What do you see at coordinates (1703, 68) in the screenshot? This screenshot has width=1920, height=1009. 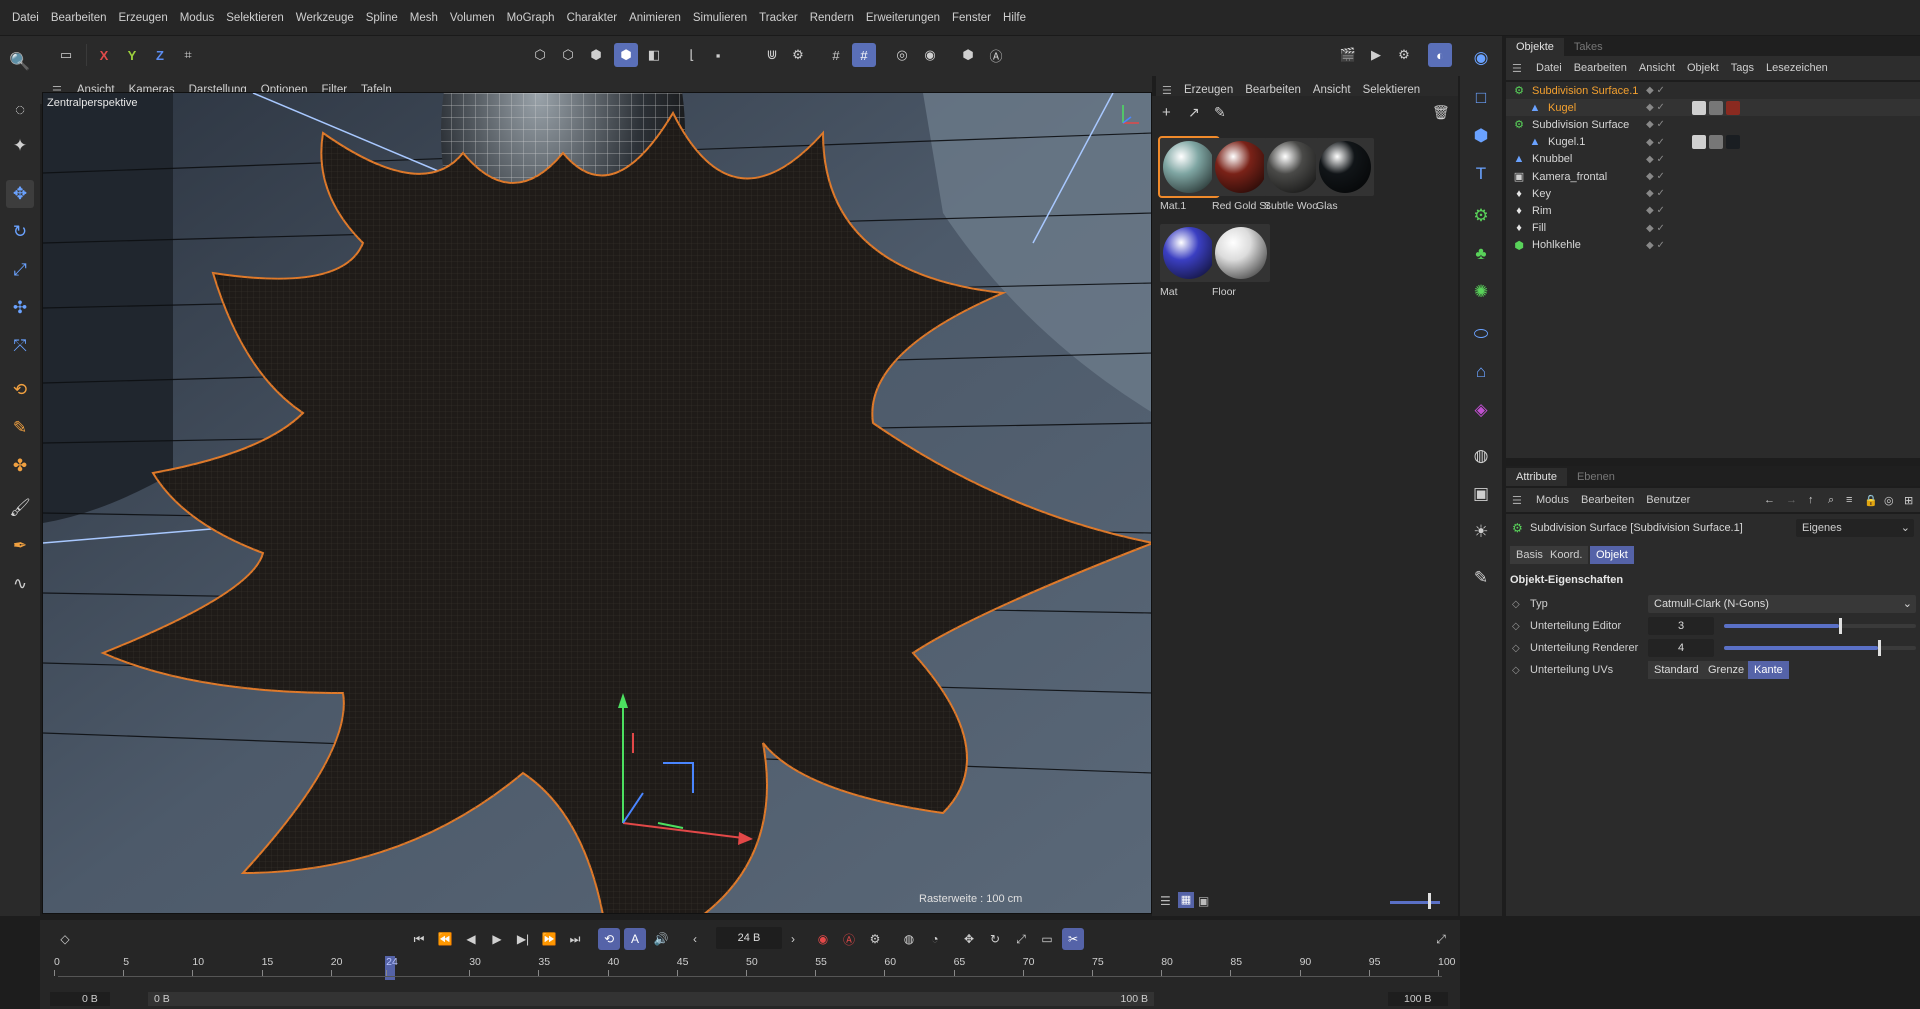 I see `object-menu-objekt: Objekt` at bounding box center [1703, 68].